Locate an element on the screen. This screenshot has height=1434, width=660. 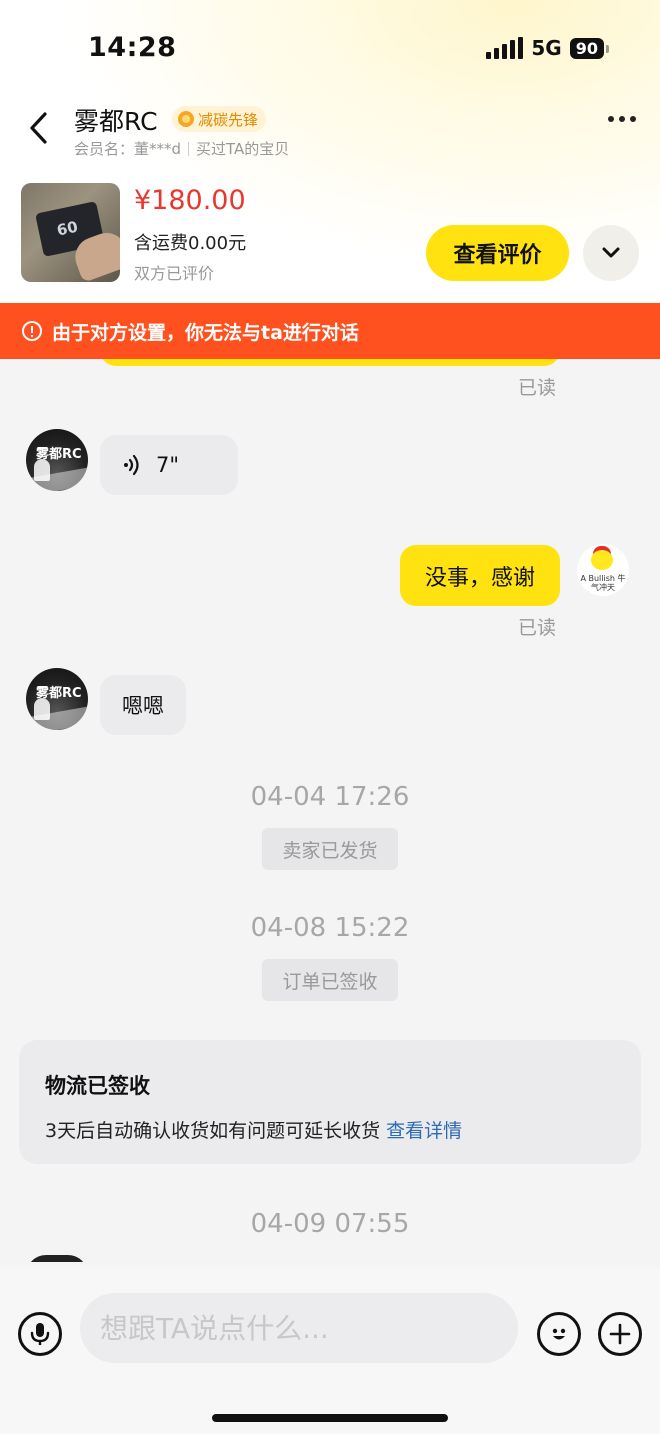
voice-message: 7" is located at coordinates (169, 465).